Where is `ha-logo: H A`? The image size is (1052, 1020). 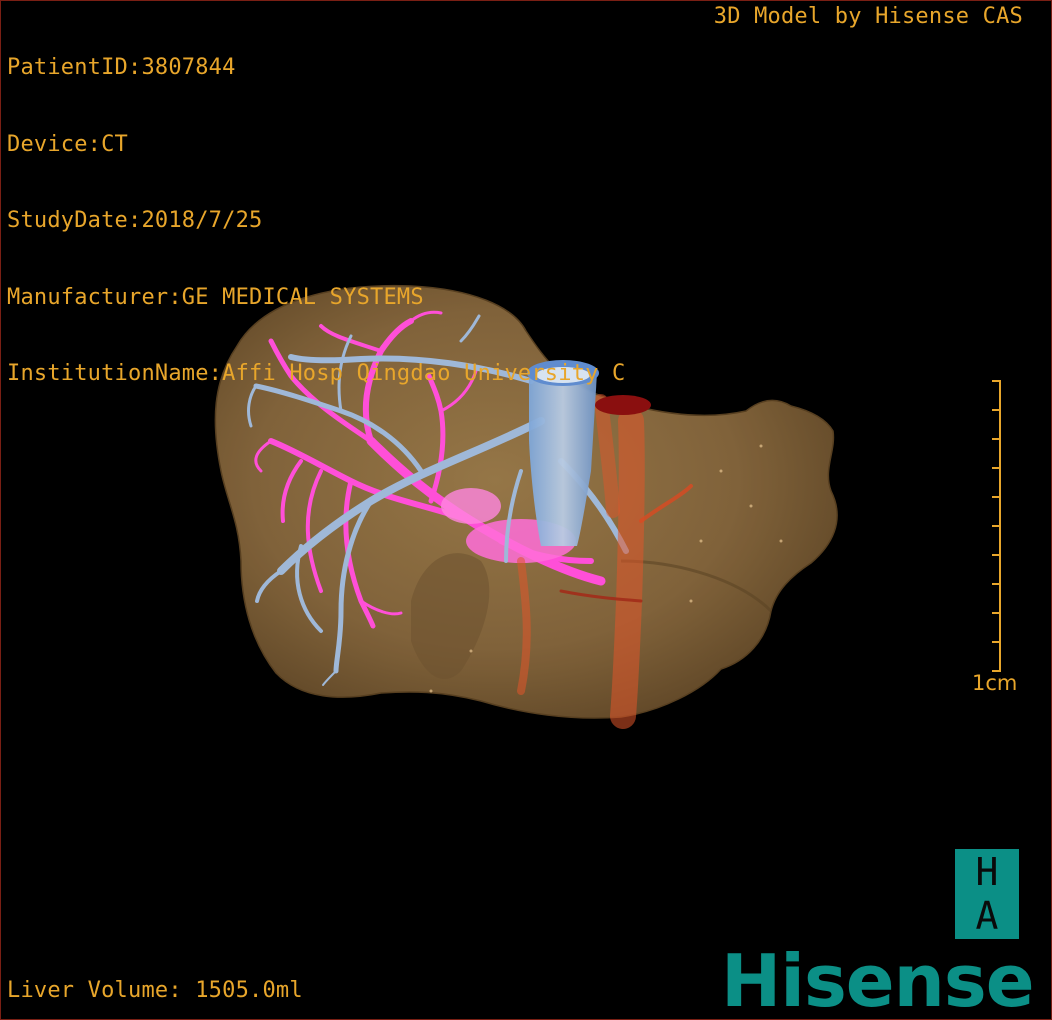 ha-logo: H A is located at coordinates (987, 894).